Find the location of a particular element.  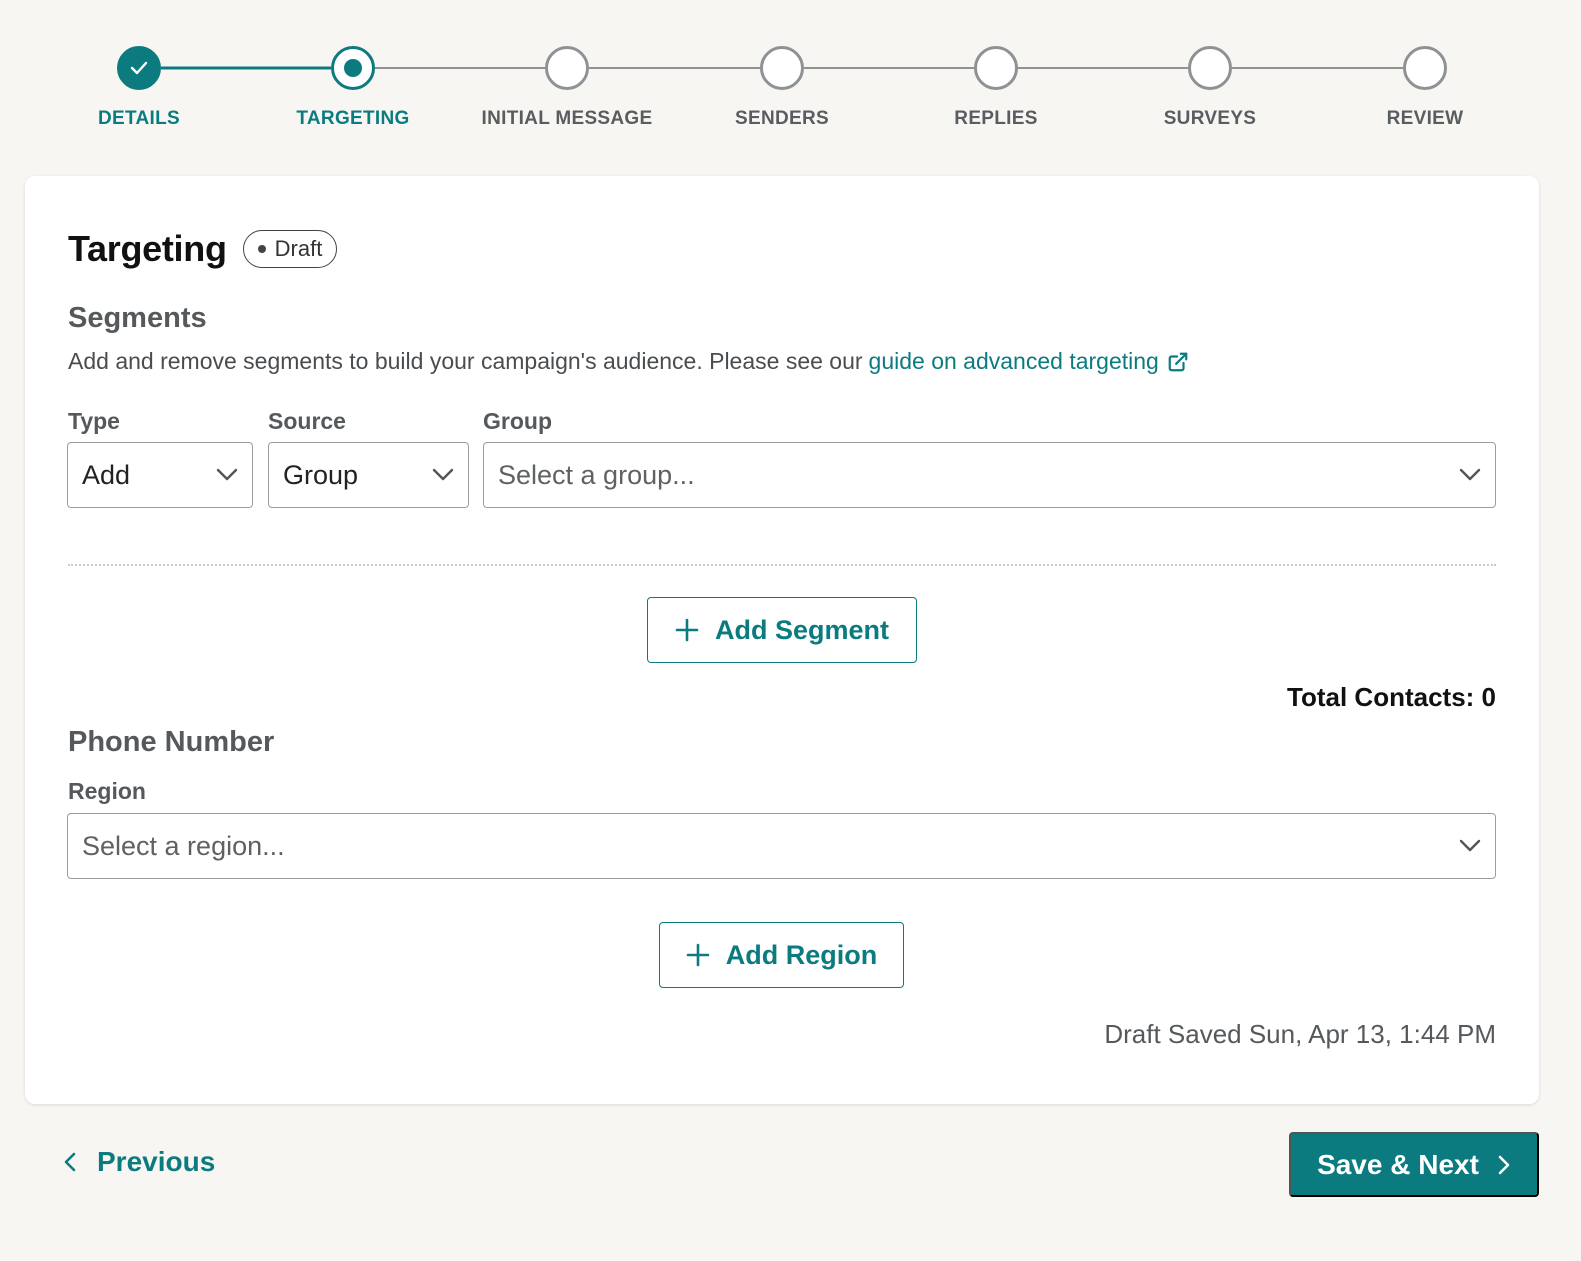

step-senders-label: SENDERS is located at coordinates (782, 119).